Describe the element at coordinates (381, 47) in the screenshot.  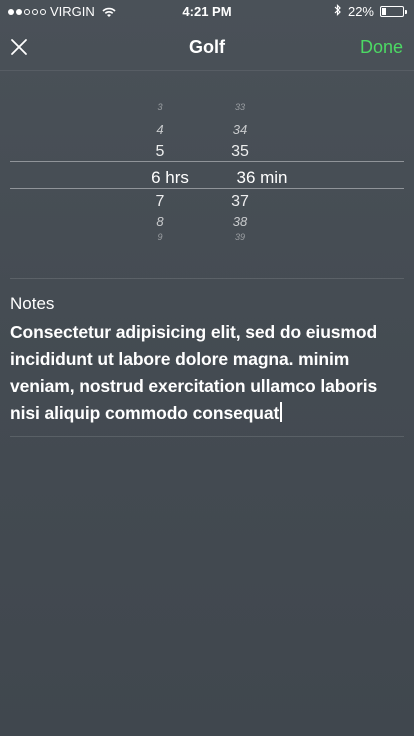
I see `done-button: Done` at that location.